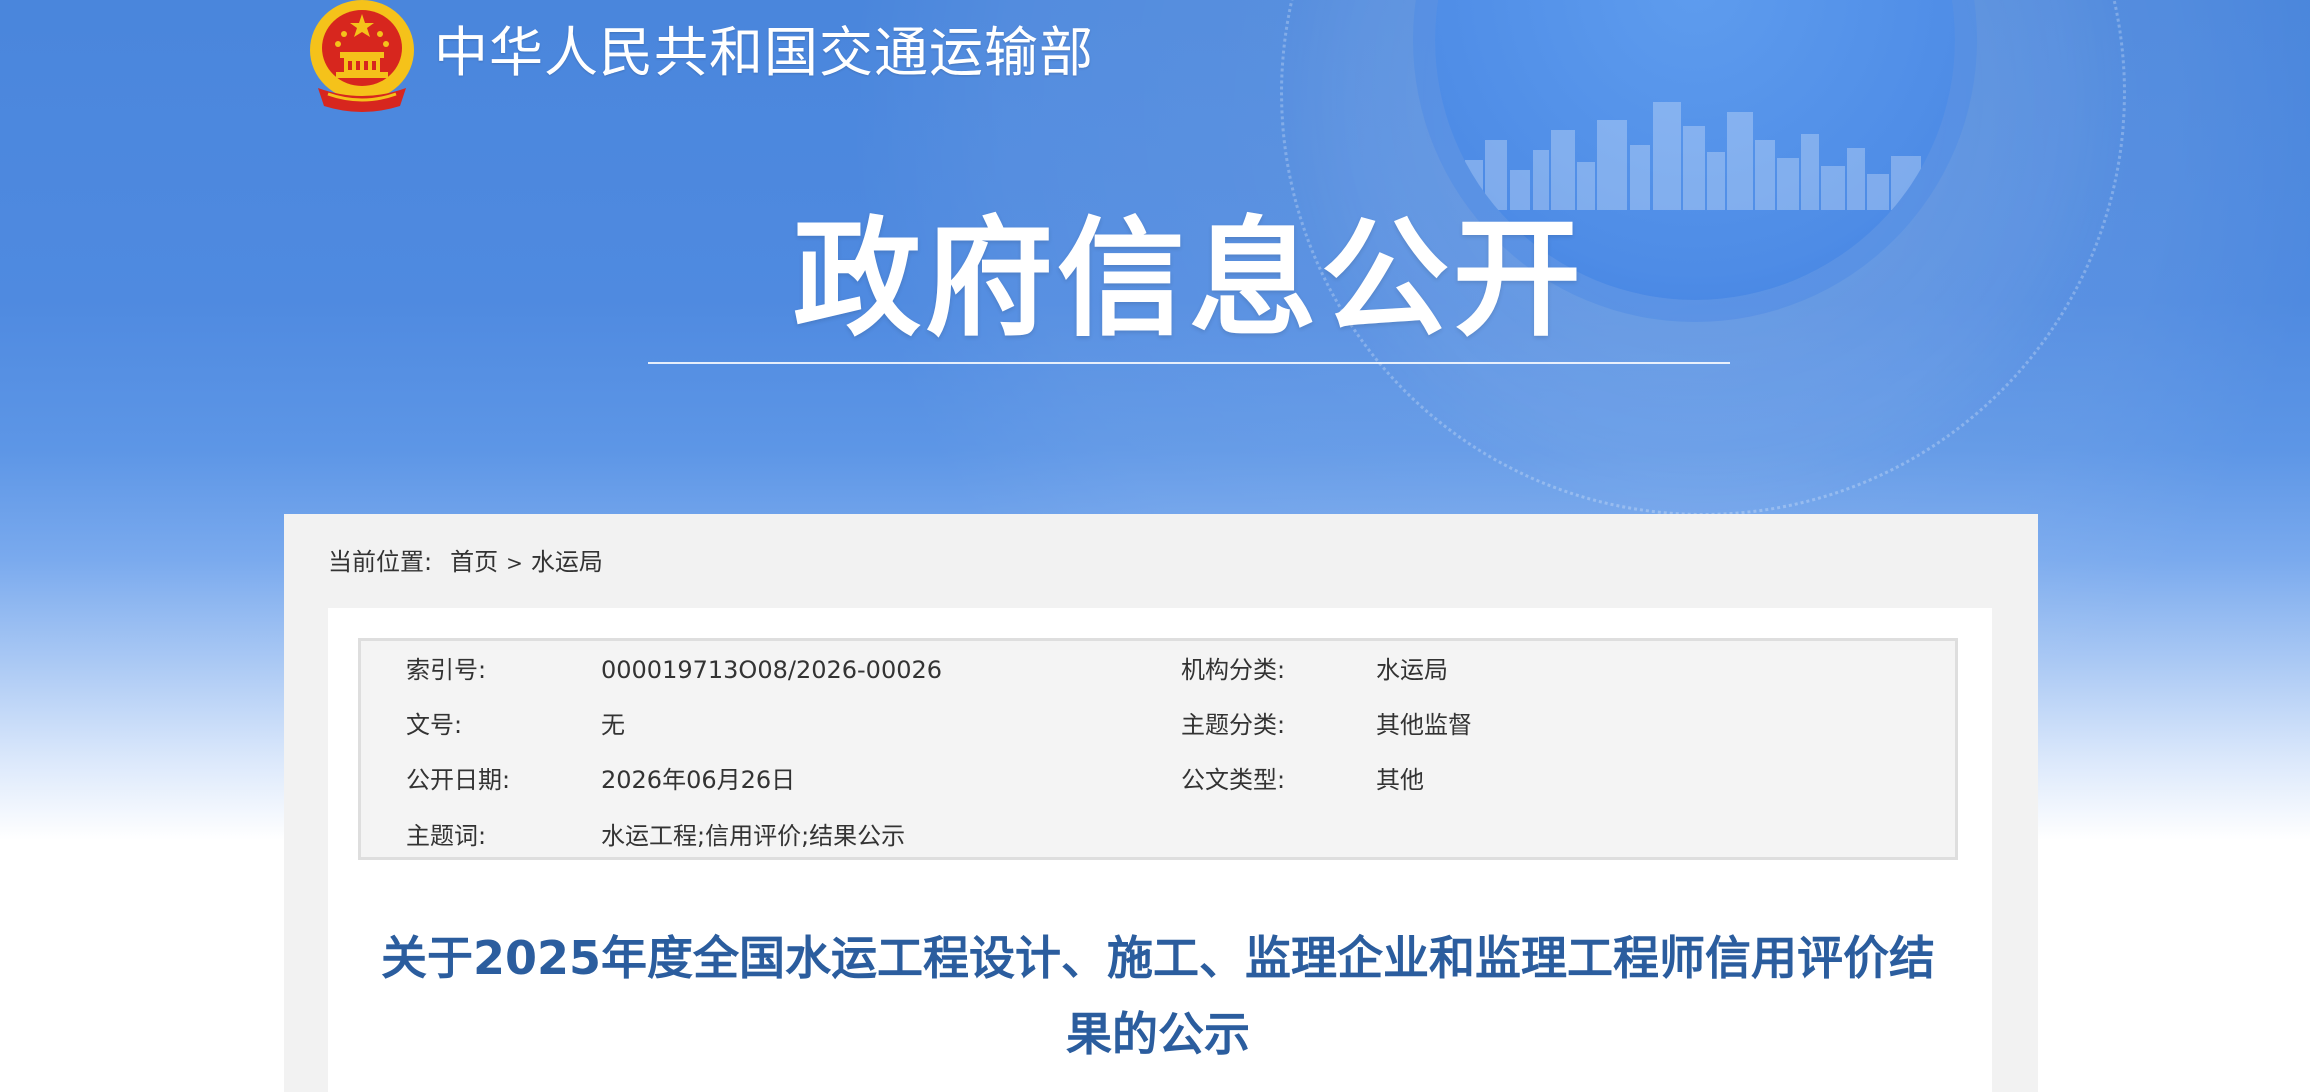 This screenshot has width=2310, height=1092. Describe the element at coordinates (1693, 156) in the screenshot. I see `city-skyline-graphic` at that location.